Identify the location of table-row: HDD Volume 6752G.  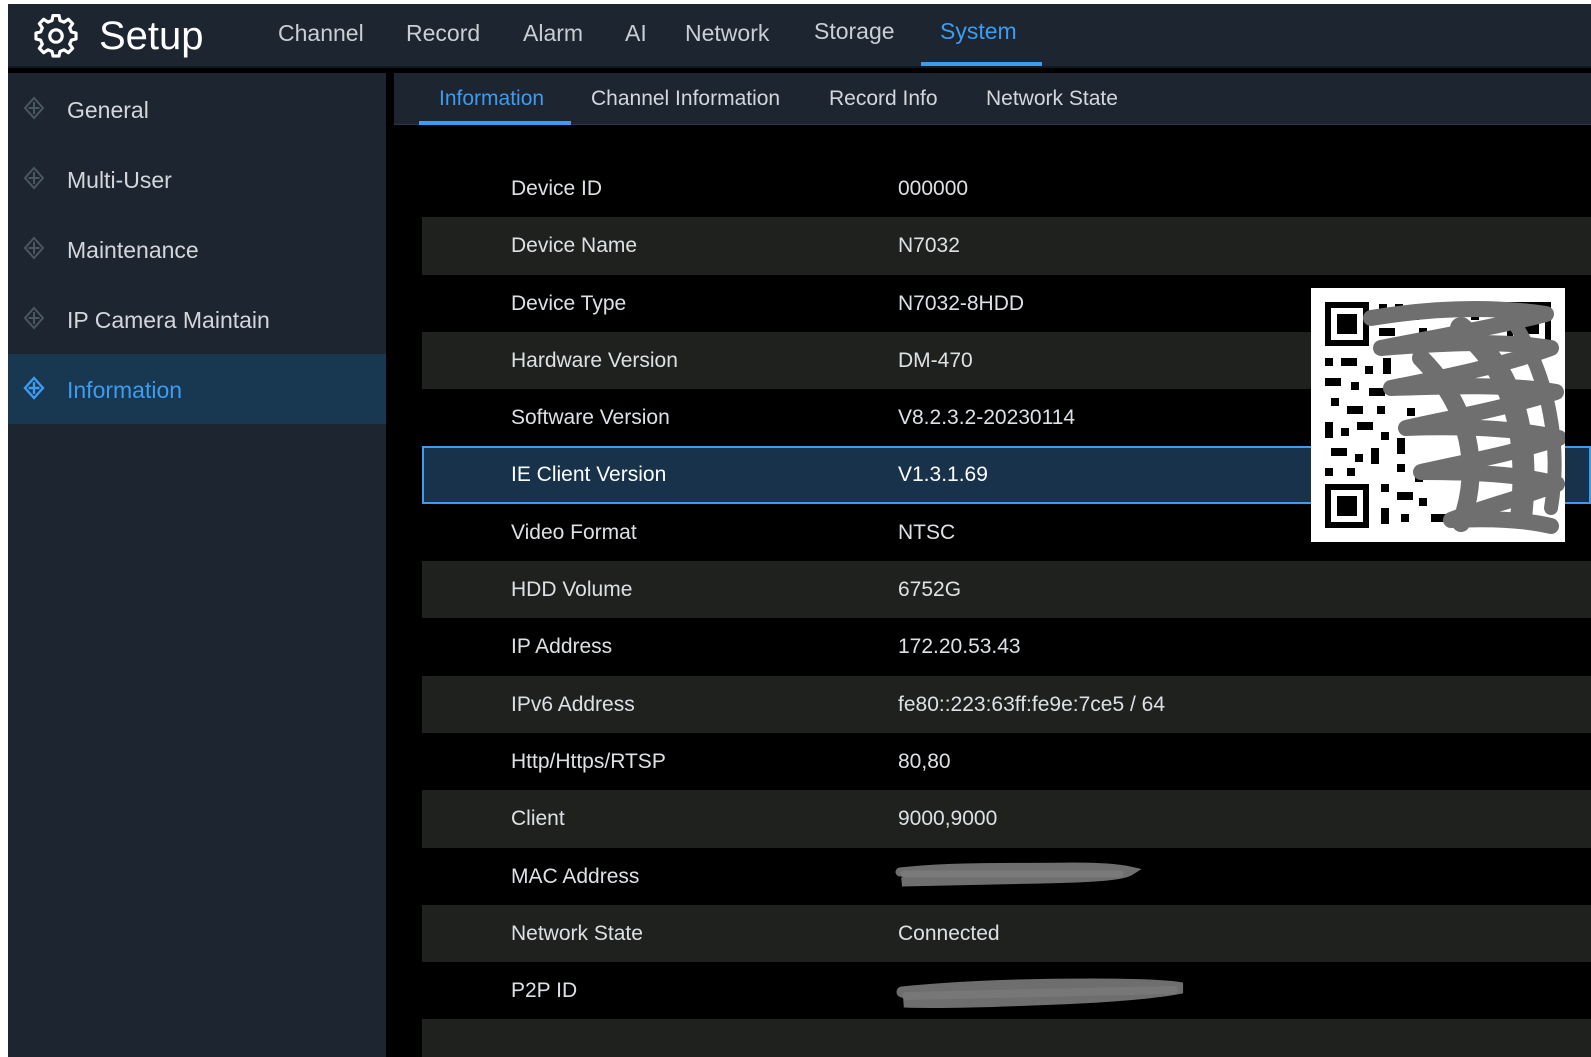
(1006, 590).